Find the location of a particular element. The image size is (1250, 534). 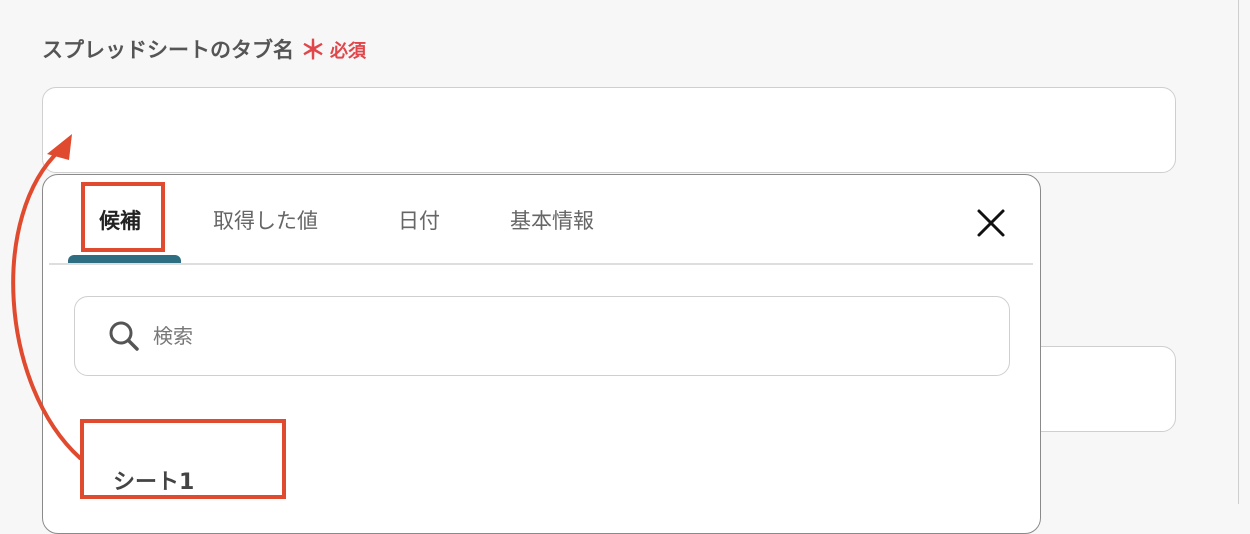

annotation-arrow is located at coordinates (46, 297).